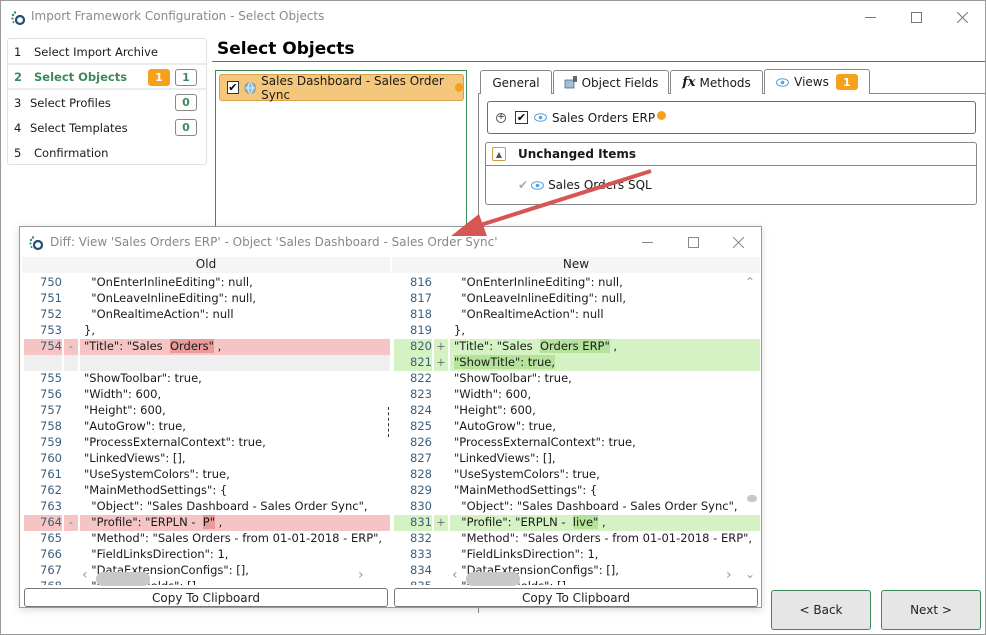 This screenshot has width=986, height=635. I want to click on diff-line: 835 "ContextFields": [], so click(577, 582).